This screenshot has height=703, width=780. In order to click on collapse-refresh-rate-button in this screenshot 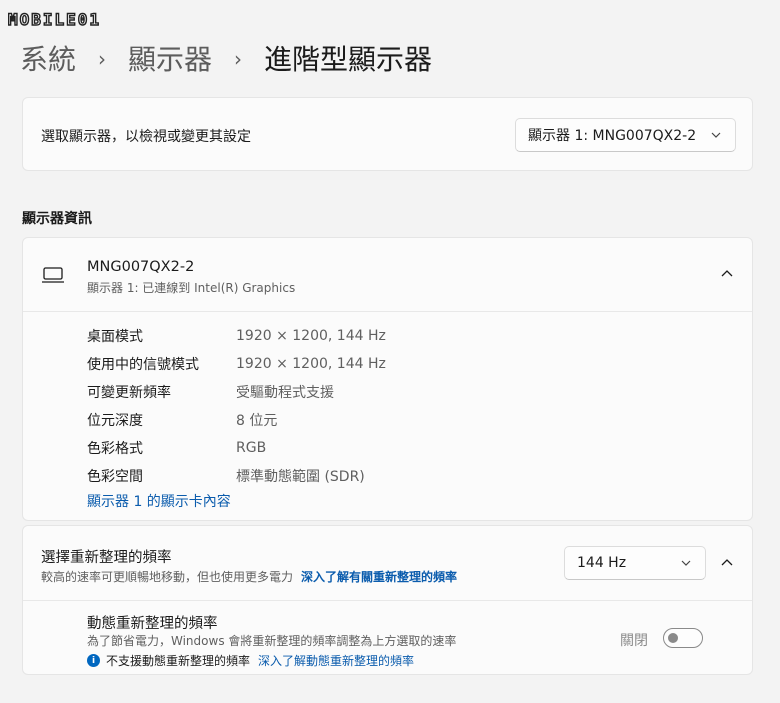, I will do `click(727, 563)`.